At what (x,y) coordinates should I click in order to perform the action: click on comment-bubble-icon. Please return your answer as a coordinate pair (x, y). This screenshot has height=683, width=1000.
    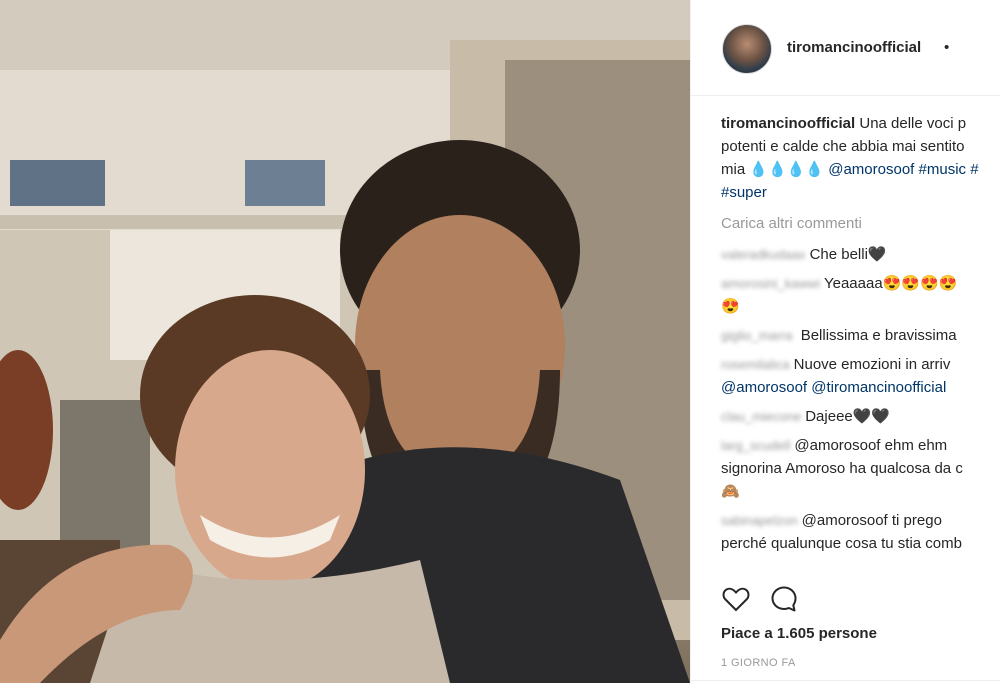
    Looking at the image, I should click on (784, 599).